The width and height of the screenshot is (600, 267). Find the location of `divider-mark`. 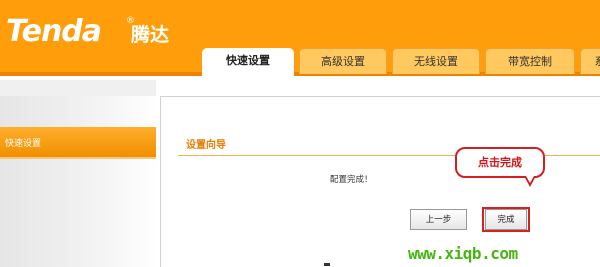

divider-mark is located at coordinates (327, 264).